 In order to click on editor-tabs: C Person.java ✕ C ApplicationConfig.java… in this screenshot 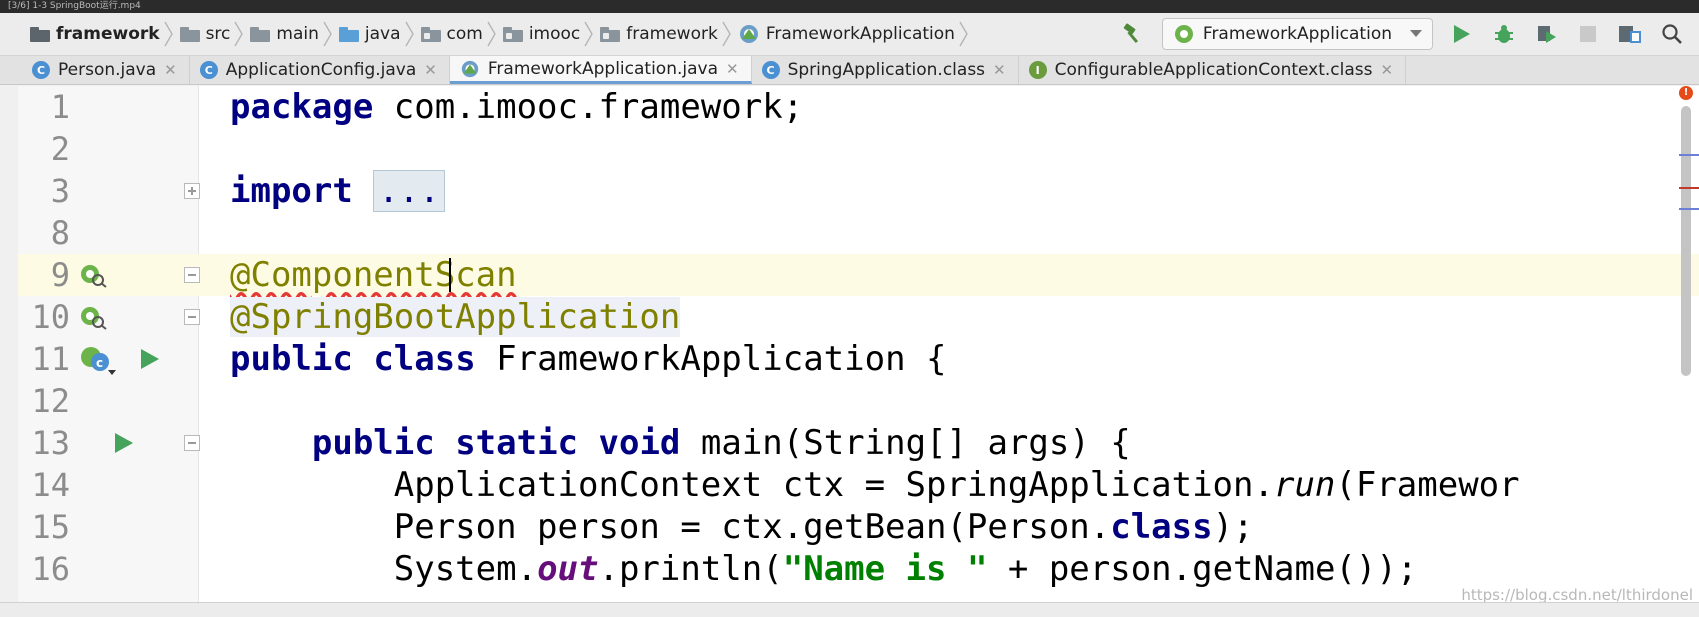, I will do `click(849, 70)`.